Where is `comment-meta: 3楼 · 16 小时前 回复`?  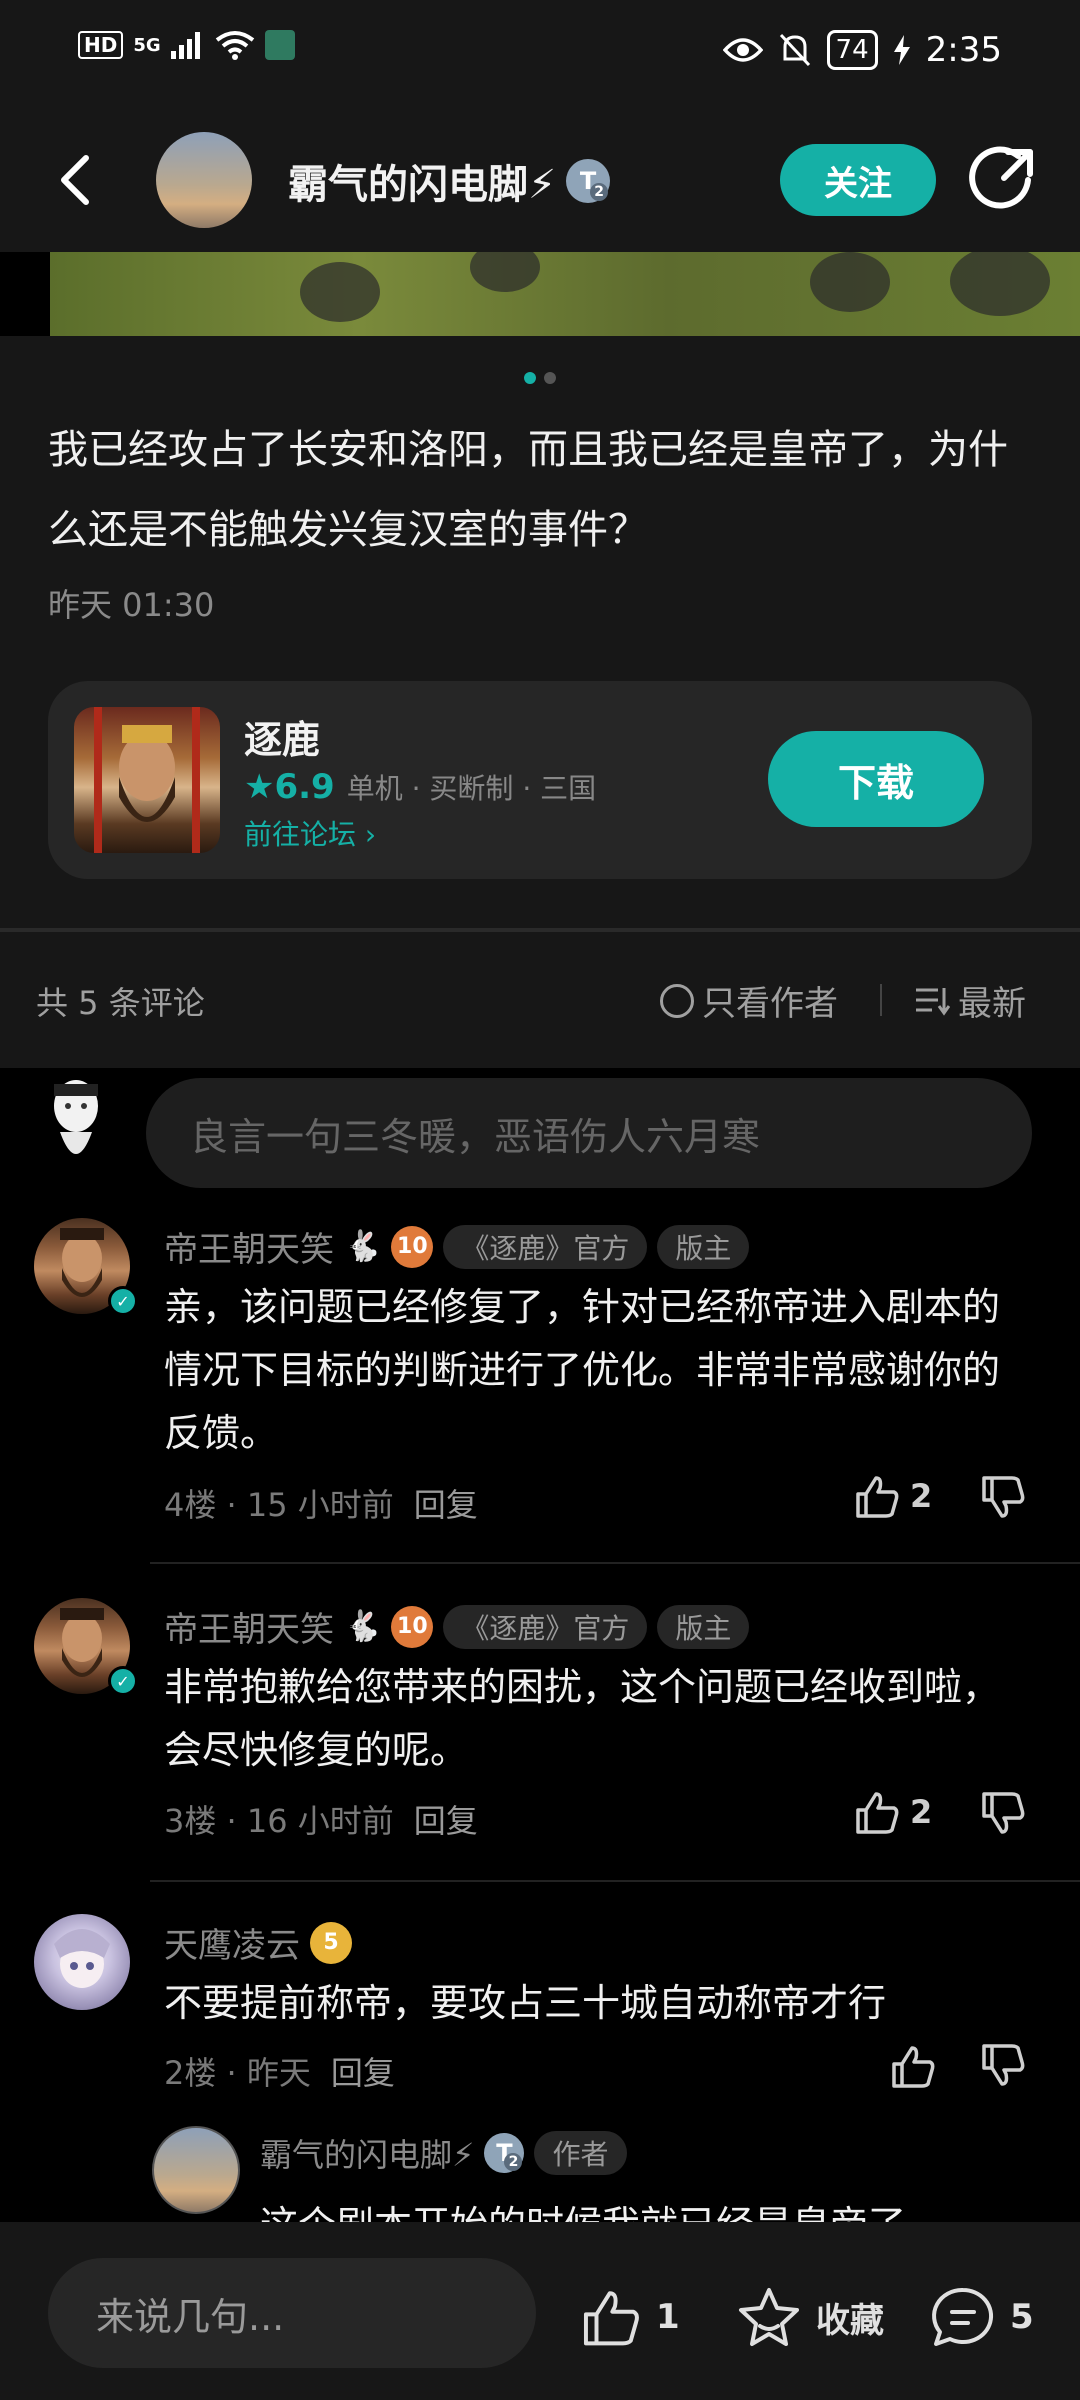 comment-meta: 3楼 · 16 小时前 回复 is located at coordinates (321, 1819).